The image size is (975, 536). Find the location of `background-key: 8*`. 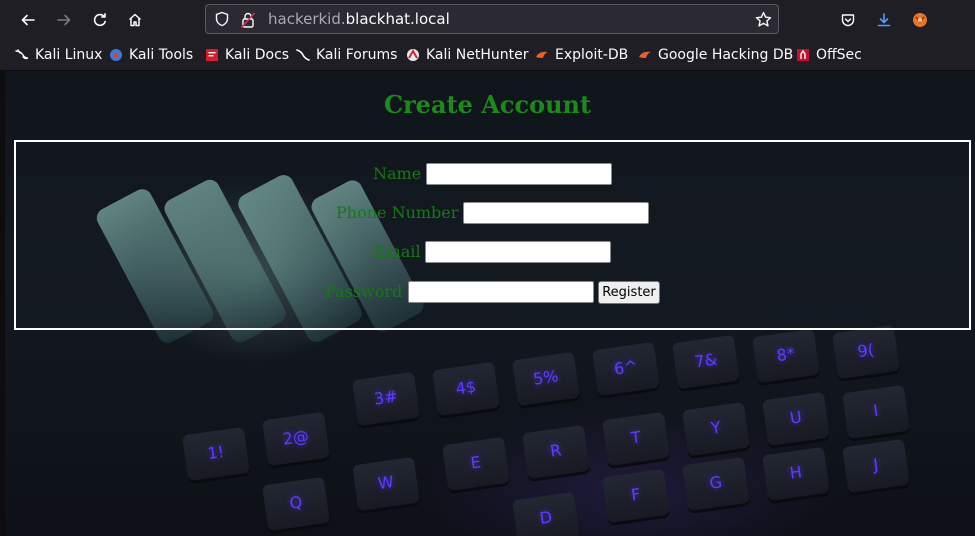

background-key: 8* is located at coordinates (786, 356).